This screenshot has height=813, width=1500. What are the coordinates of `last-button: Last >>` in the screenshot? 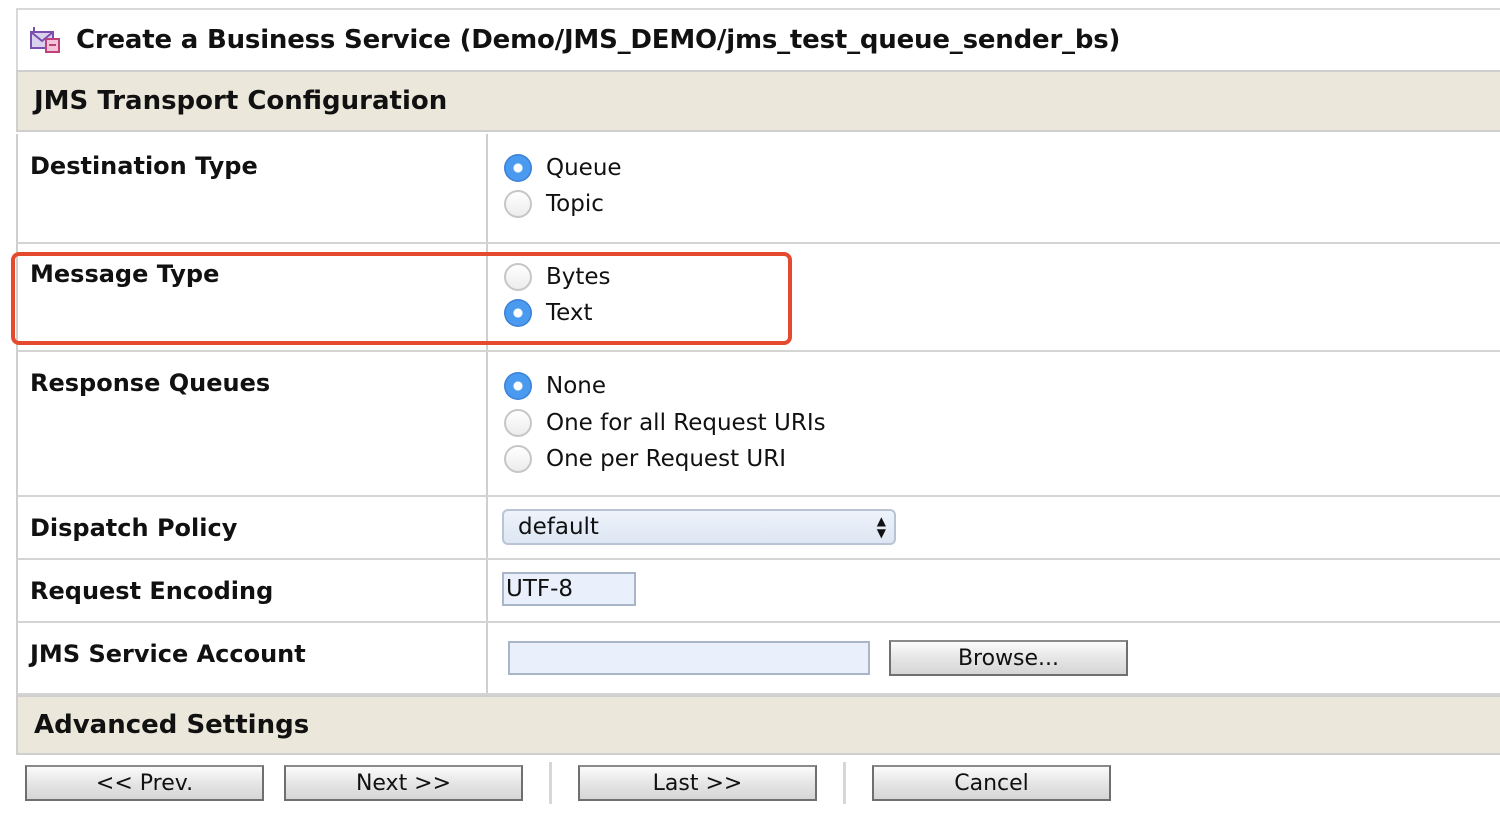 It's located at (697, 783).